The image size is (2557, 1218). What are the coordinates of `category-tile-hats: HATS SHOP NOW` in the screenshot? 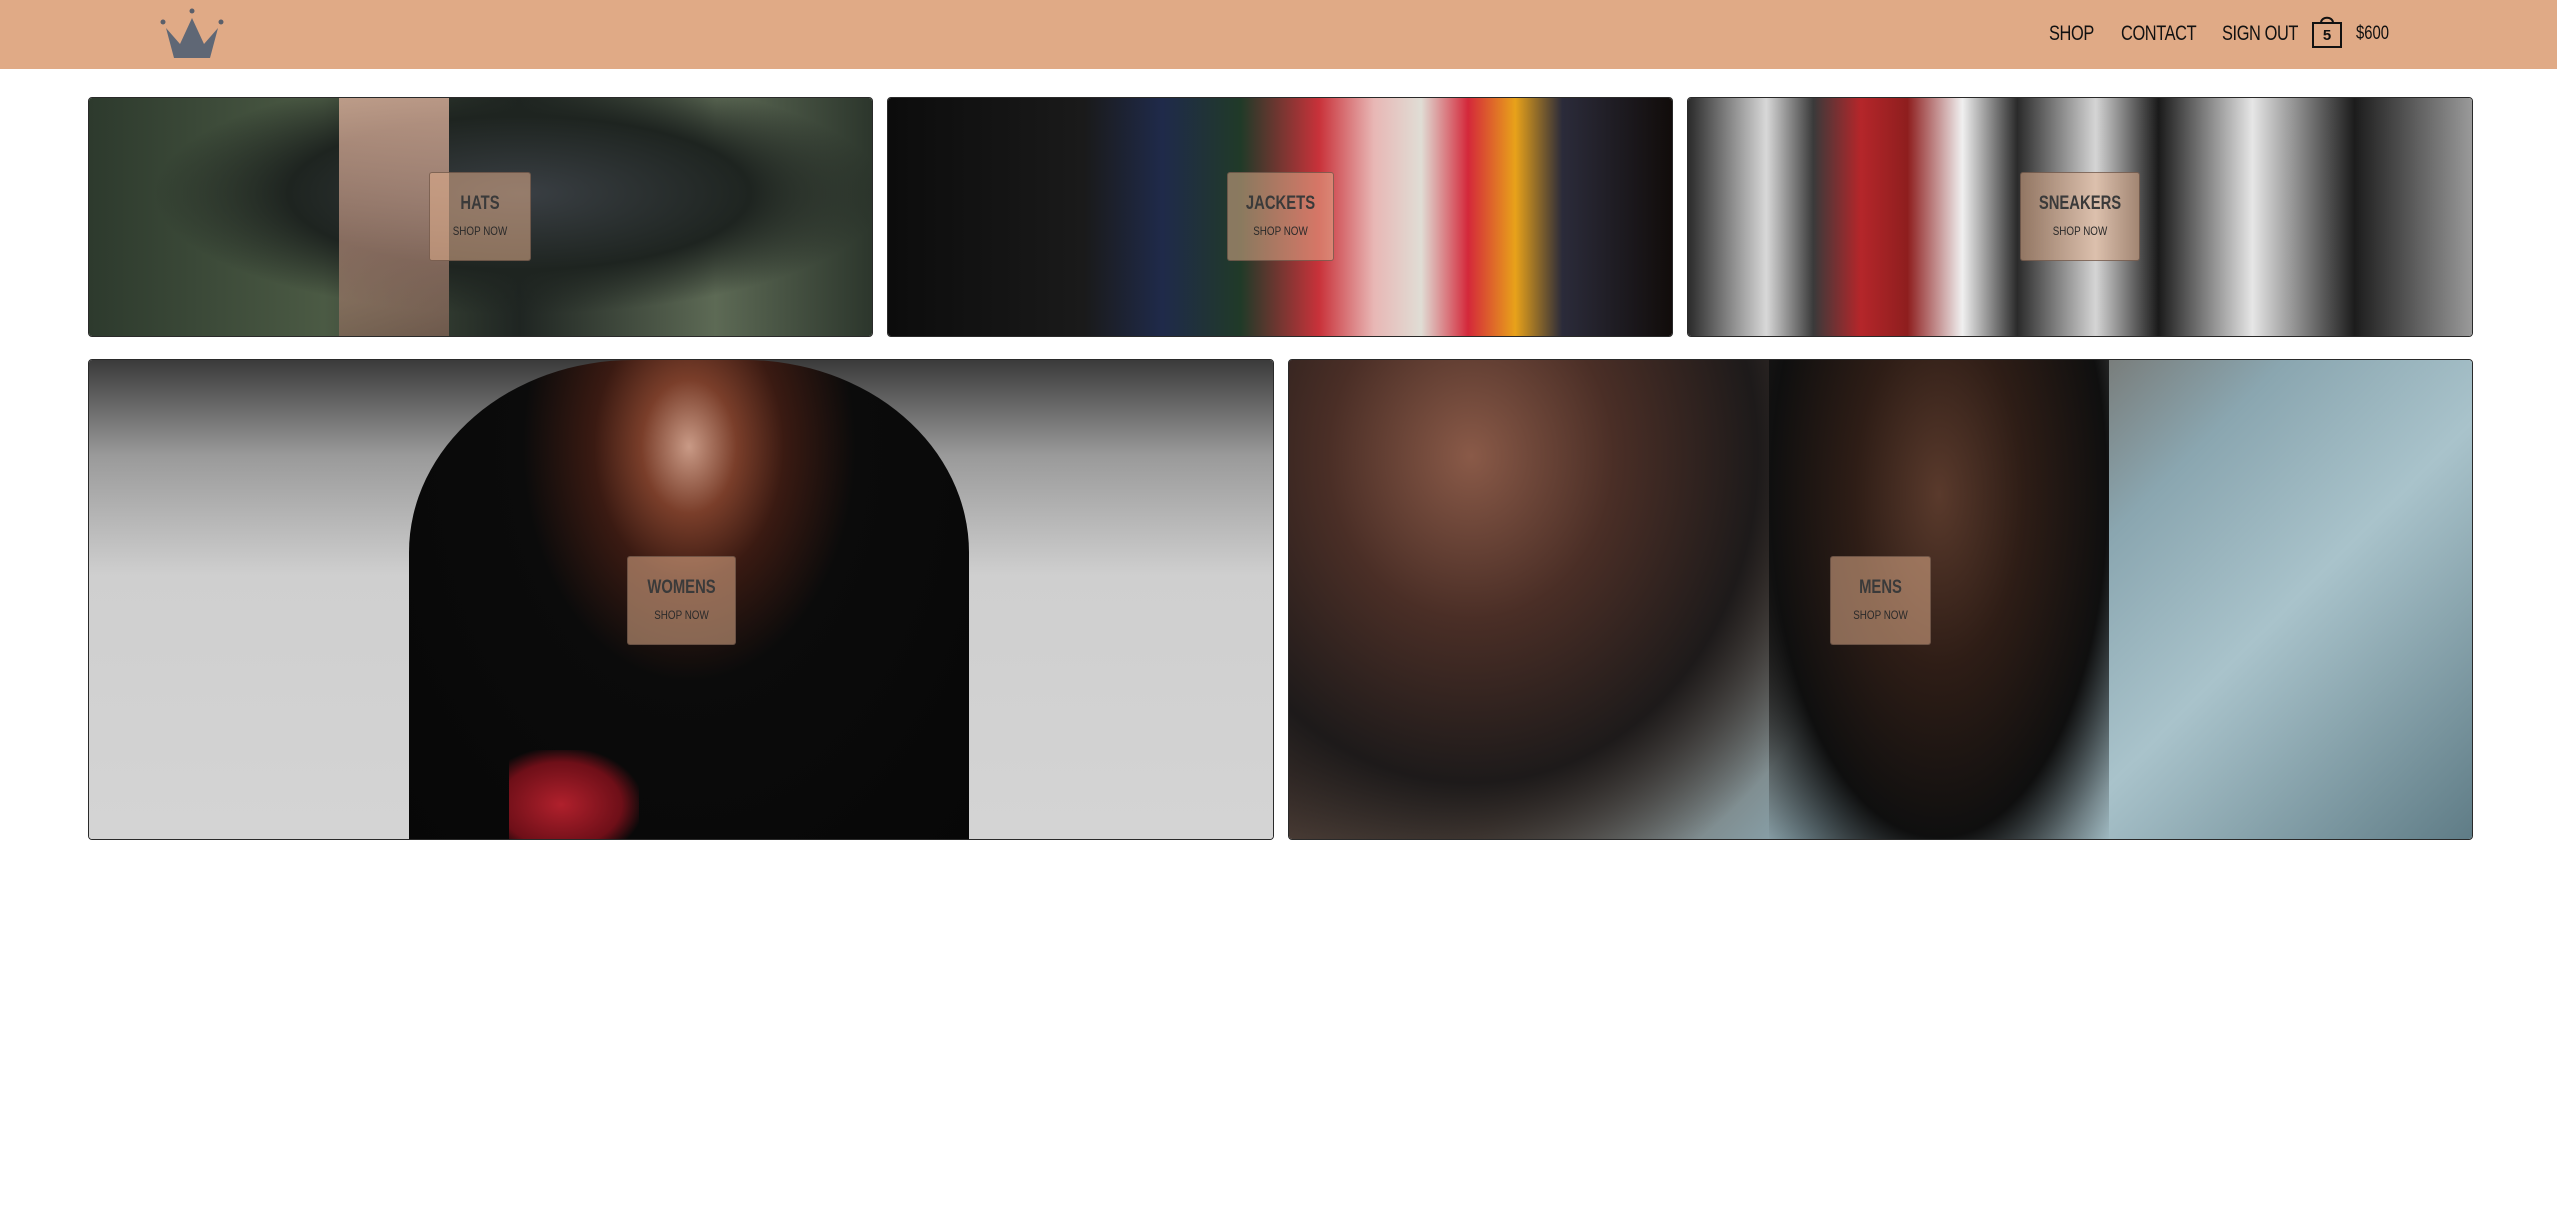 It's located at (480, 217).